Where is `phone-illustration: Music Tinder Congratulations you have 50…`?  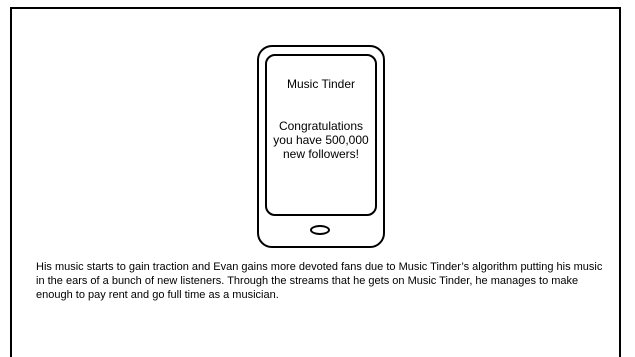
phone-illustration: Music Tinder Congratulations you have 50… is located at coordinates (321, 146).